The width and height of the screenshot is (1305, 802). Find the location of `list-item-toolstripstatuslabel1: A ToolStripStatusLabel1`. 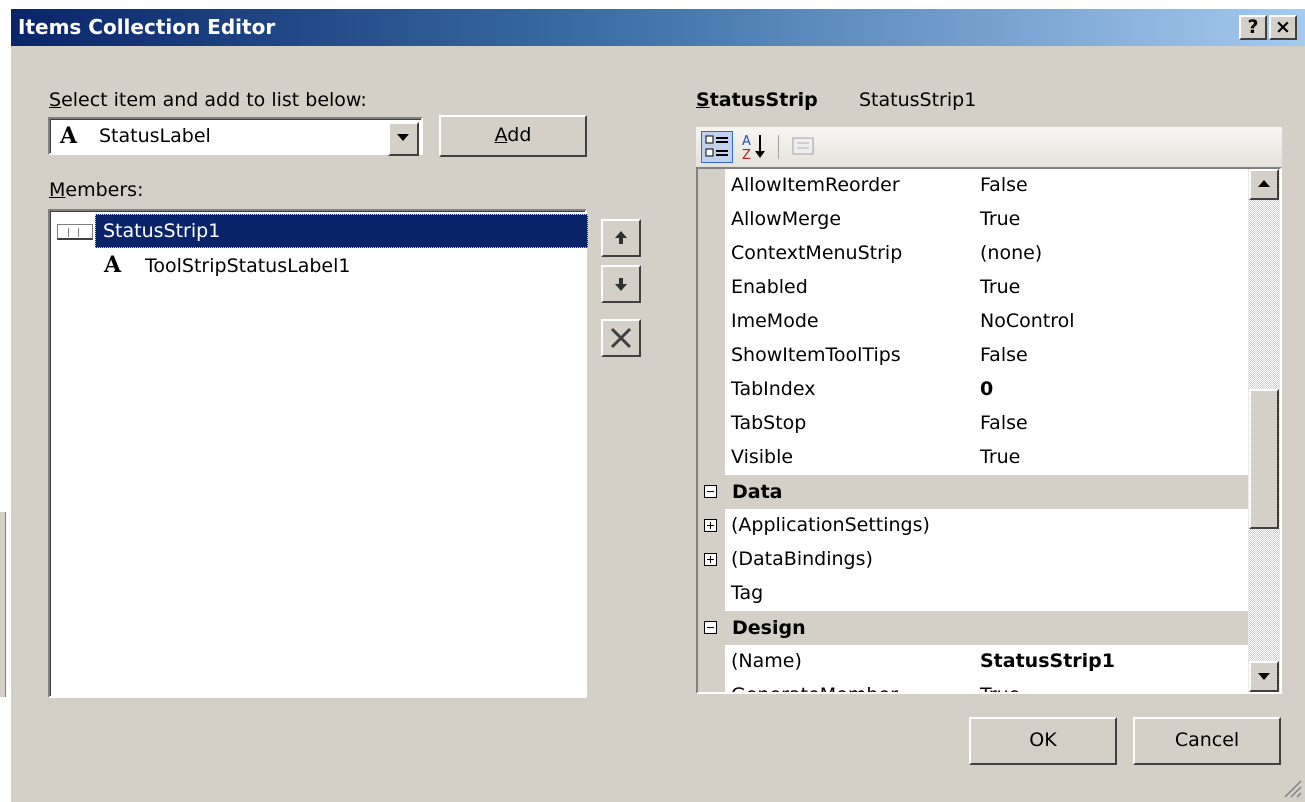

list-item-toolstripstatuslabel1: A ToolStripStatusLabel1 is located at coordinates (339, 267).